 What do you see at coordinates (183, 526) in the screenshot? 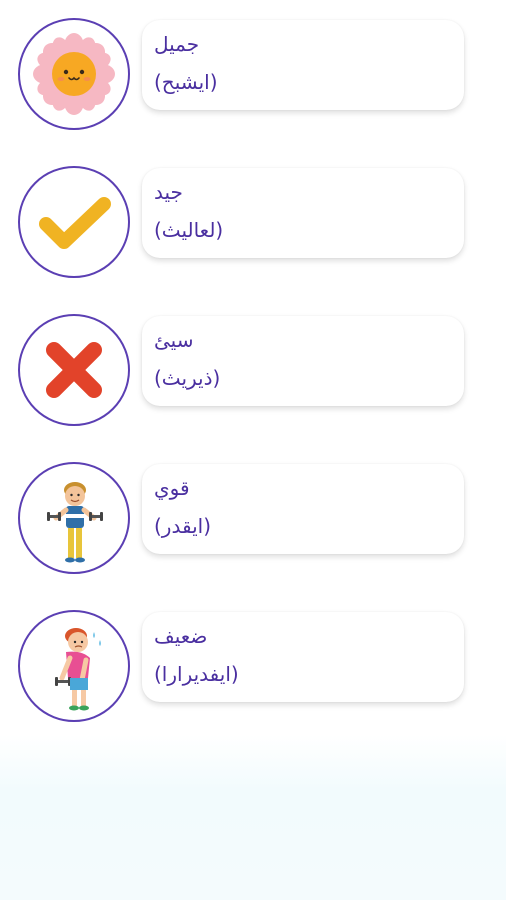
I see `transliteration-label: (ايقدر)` at bounding box center [183, 526].